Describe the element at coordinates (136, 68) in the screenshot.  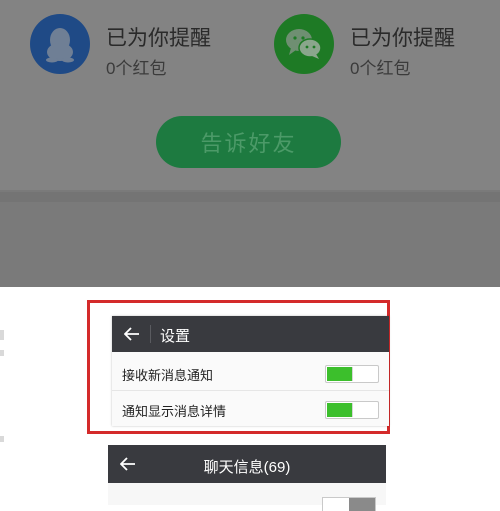
I see `qq-redpacket-count: 0个红包` at that location.